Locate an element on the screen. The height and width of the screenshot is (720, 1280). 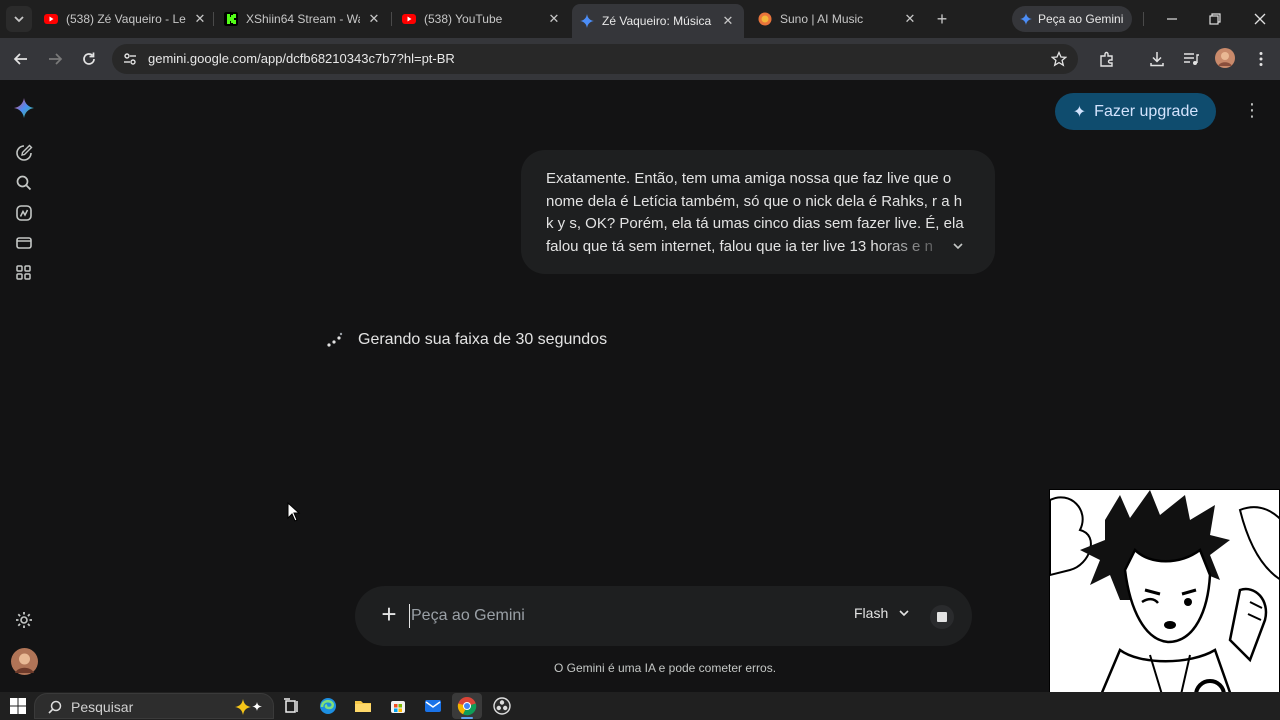
restore-icon is located at coordinates (1215, 19).